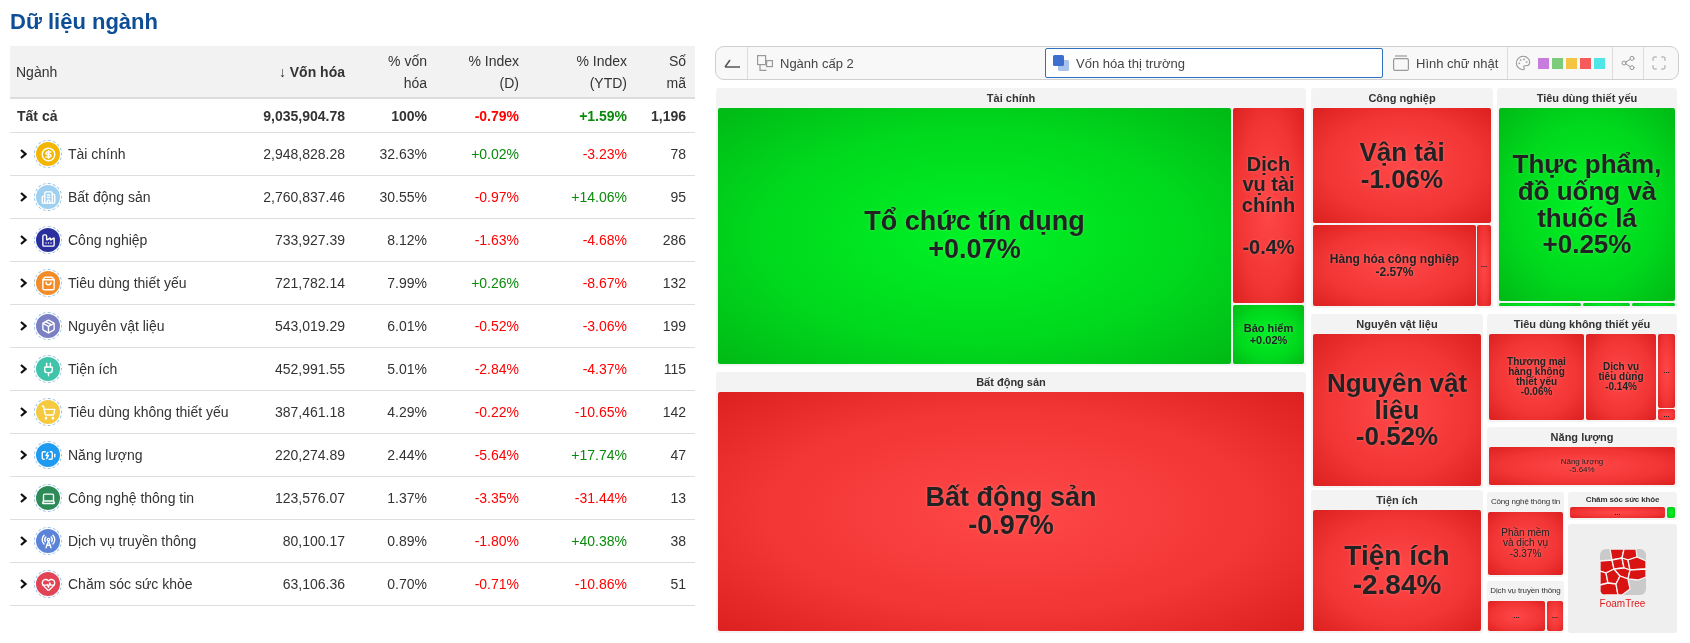  What do you see at coordinates (84, 22) in the screenshot?
I see `page-title: Dữ liệu ngành` at bounding box center [84, 22].